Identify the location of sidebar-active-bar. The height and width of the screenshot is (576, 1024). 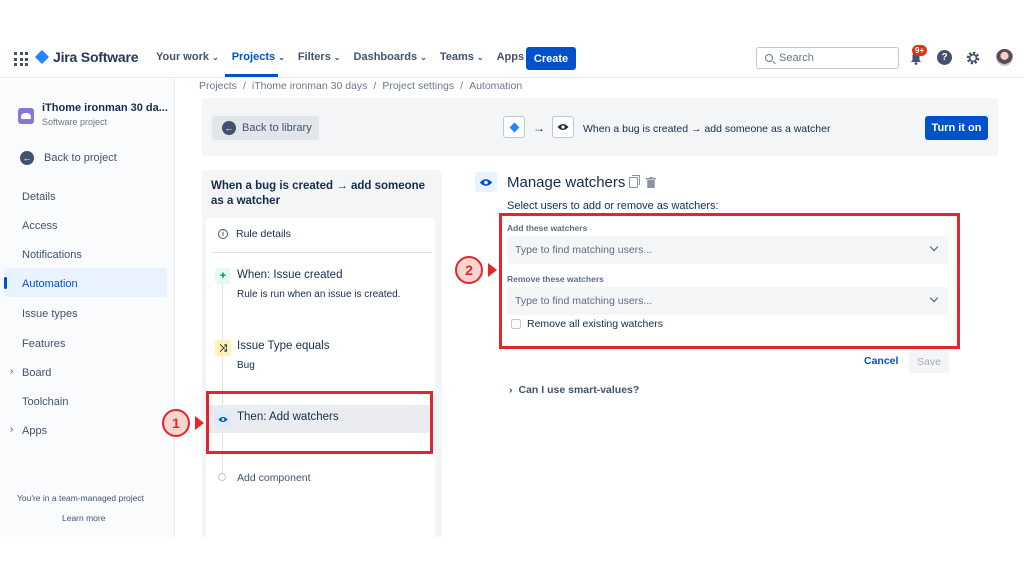
(5, 283).